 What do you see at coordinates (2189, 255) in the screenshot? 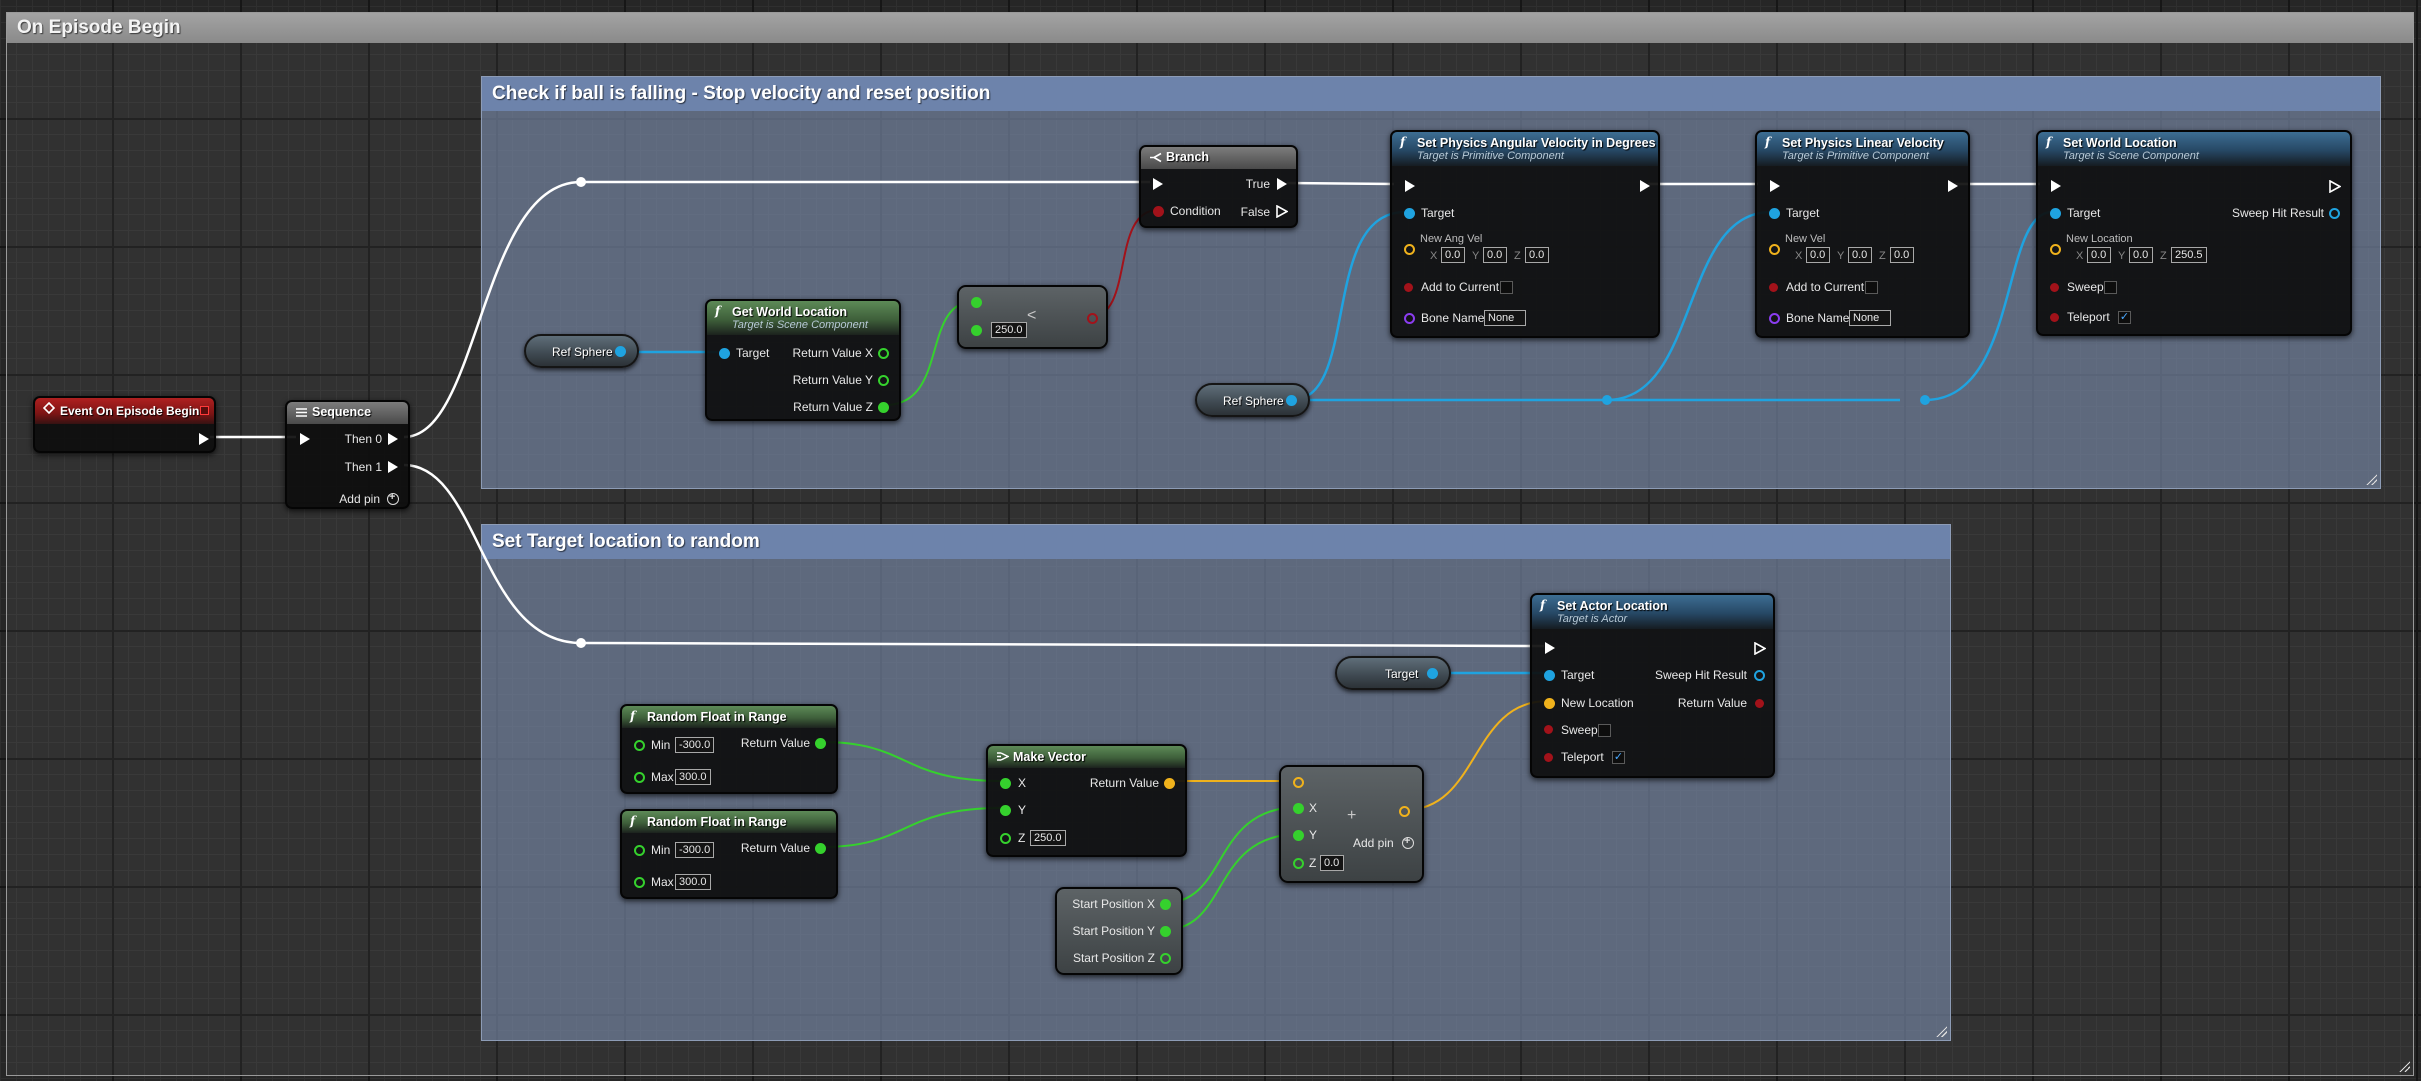
I see `z-field: 250.5` at bounding box center [2189, 255].